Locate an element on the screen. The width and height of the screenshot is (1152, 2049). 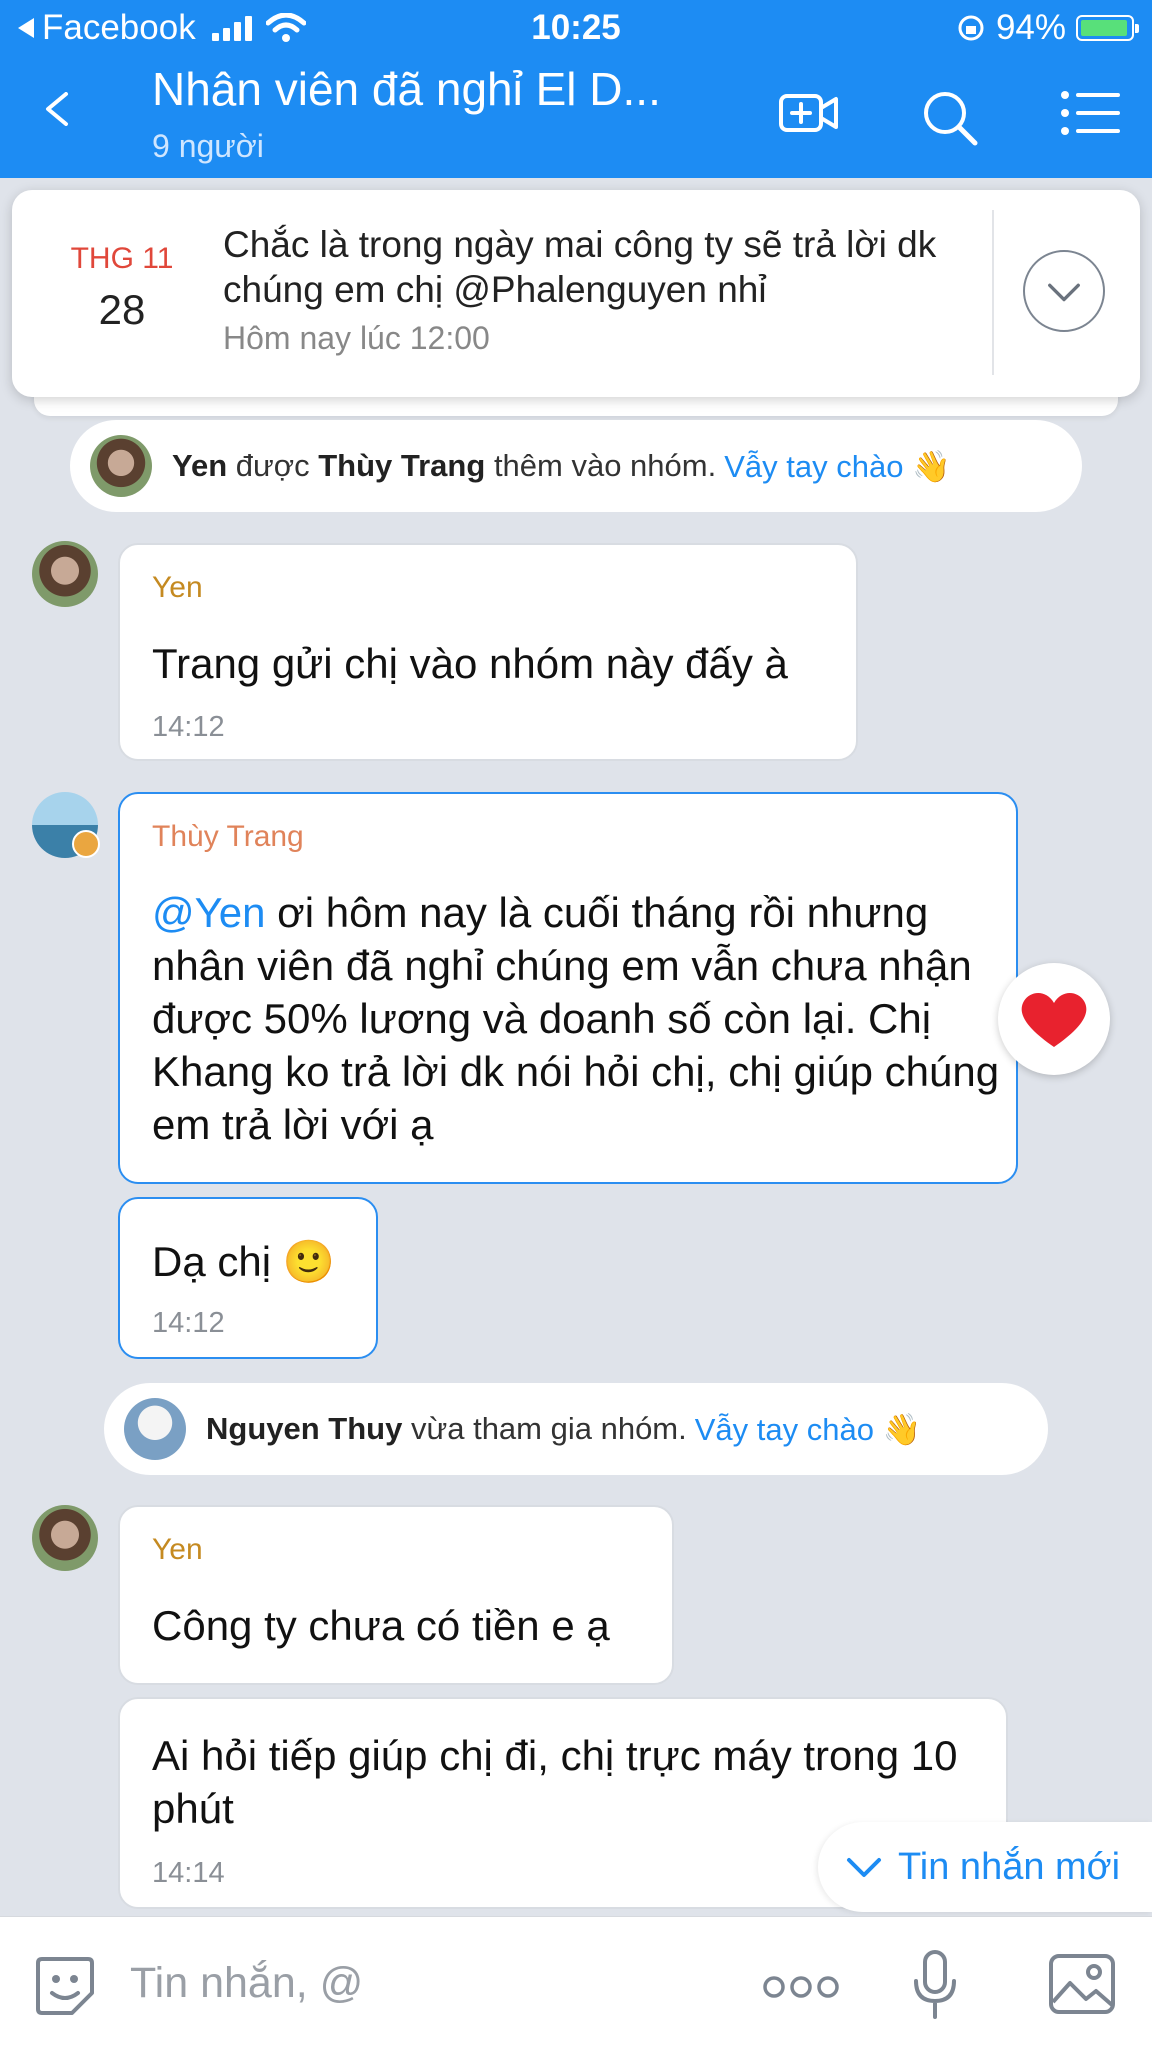
video-call-icon is located at coordinates (809, 113).